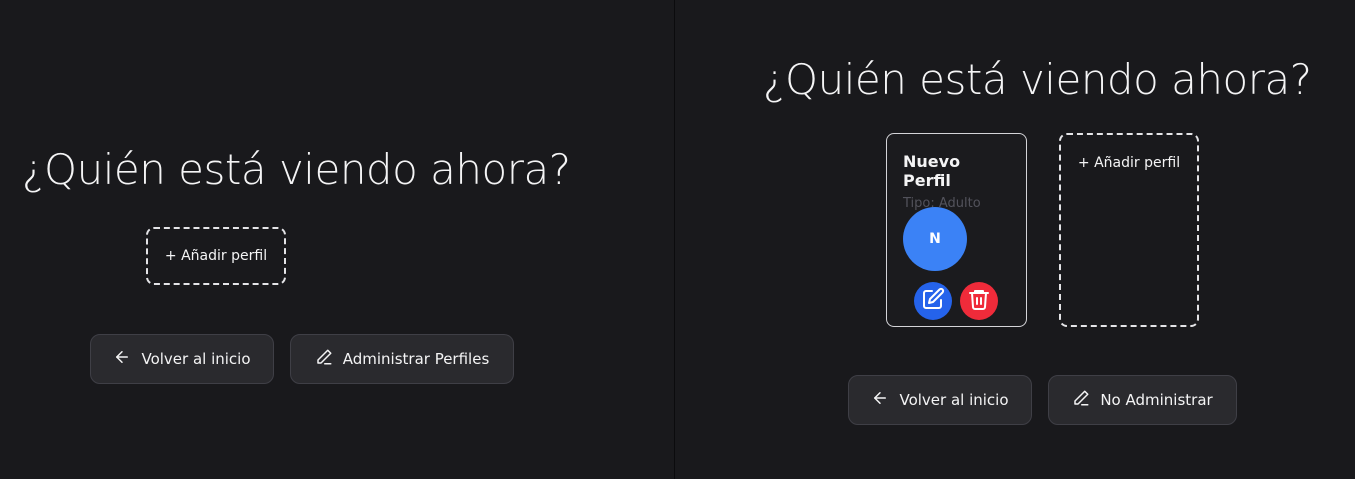 The image size is (1355, 479). I want to click on profile-type: Tipo: Adulto, so click(942, 203).